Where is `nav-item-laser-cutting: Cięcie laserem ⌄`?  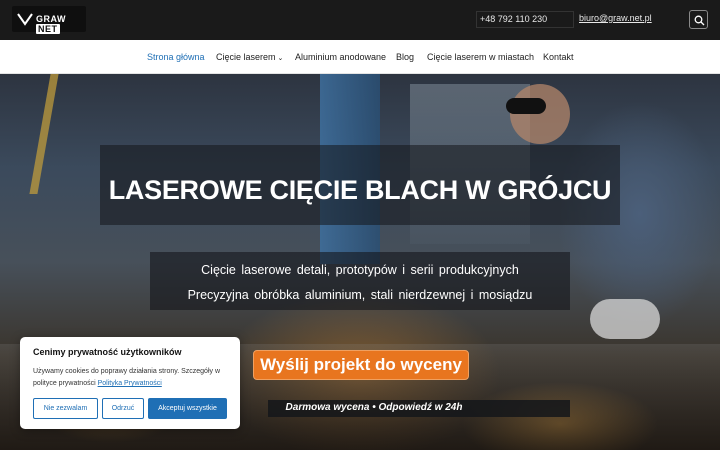 nav-item-laser-cutting: Cięcie laserem ⌄ is located at coordinates (249, 57).